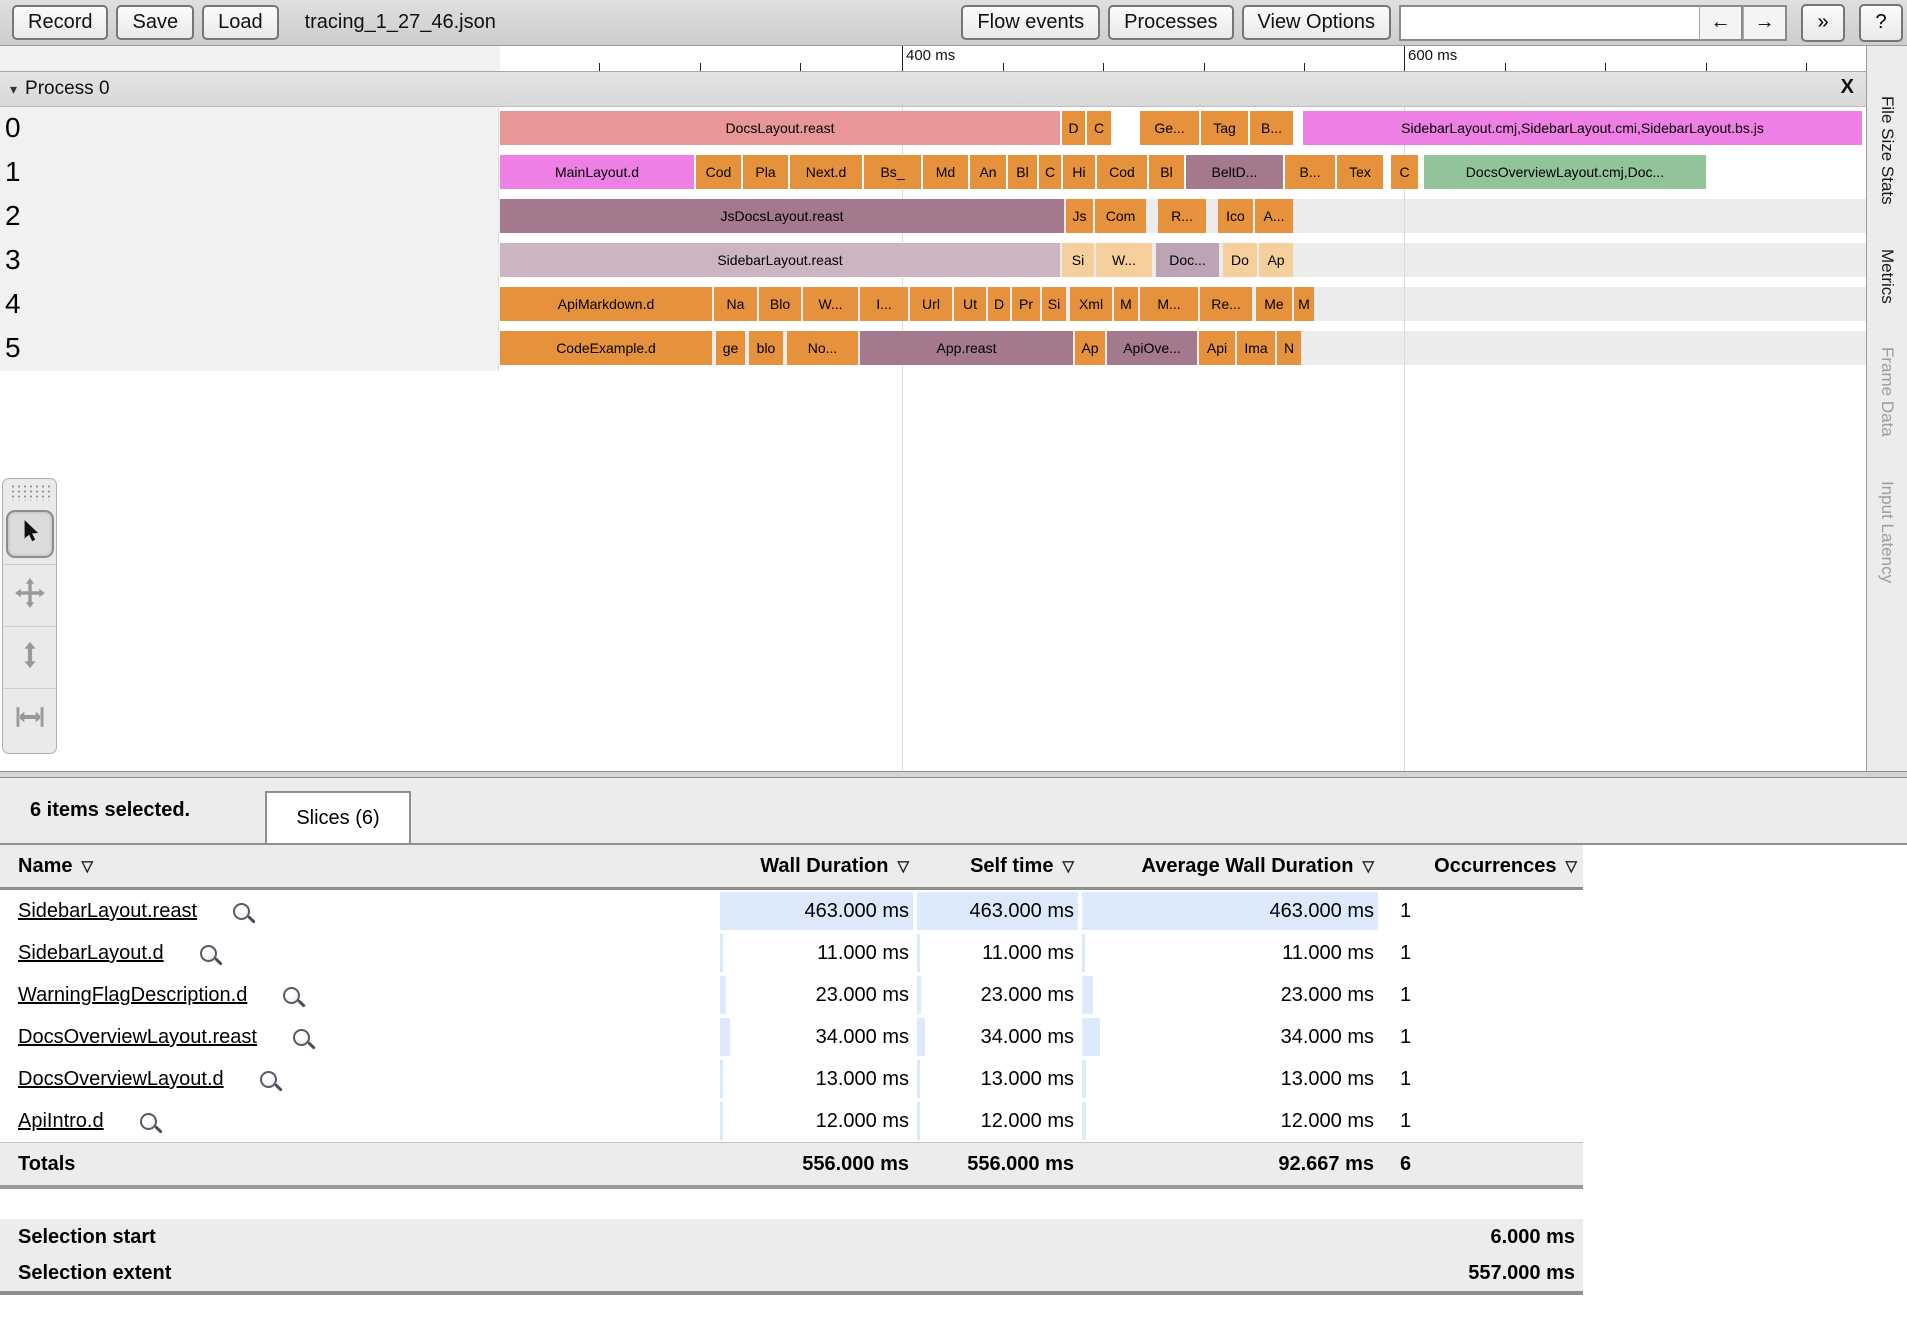 The height and width of the screenshot is (1319, 1907). Describe the element at coordinates (1887, 532) in the screenshot. I see `side-tab-input-latency: Input Latency` at that location.